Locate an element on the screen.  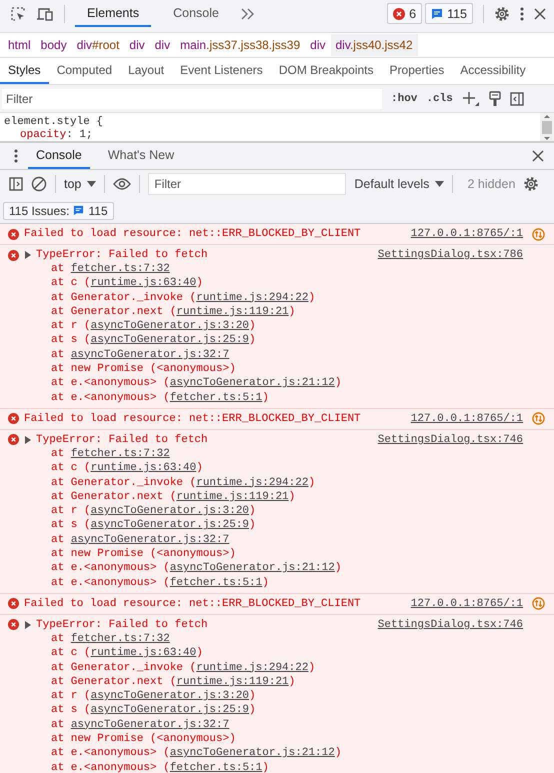
error-message: Failed to load resource: net::ERR_BLOCKED_BY_CLIENT is located at coordinates (192, 604).